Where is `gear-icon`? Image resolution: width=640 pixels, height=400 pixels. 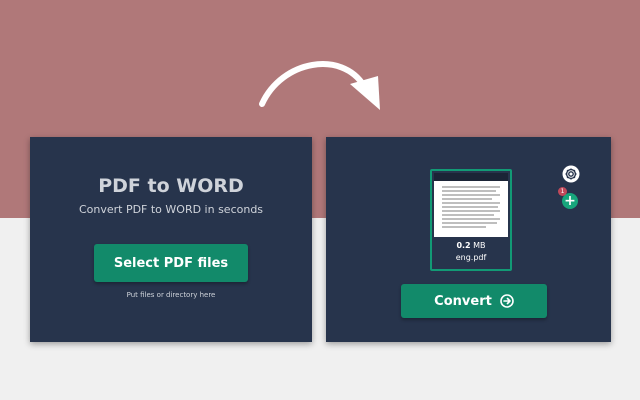 gear-icon is located at coordinates (571, 174).